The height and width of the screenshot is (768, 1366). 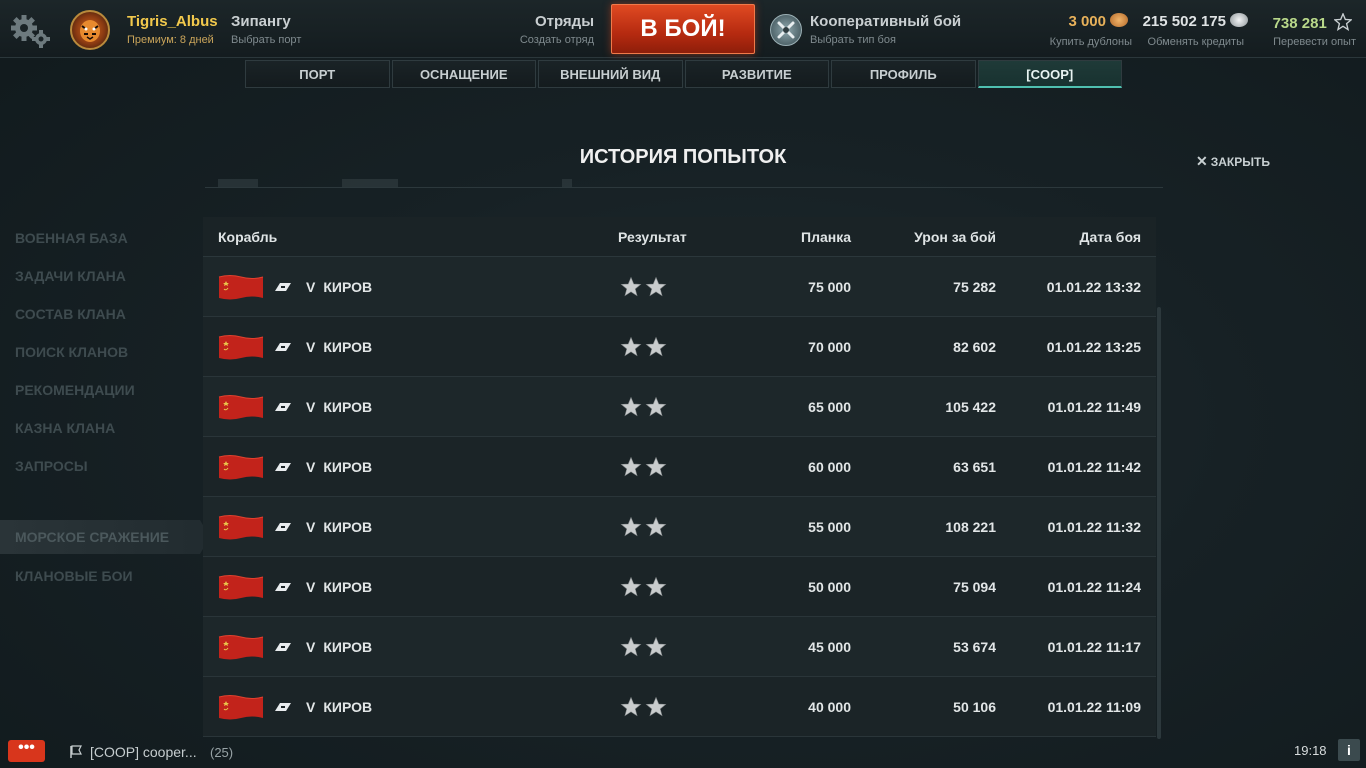 What do you see at coordinates (100, 435) in the screenshot?
I see `menu-clan-treasury: КАЗНА КЛАНА` at bounding box center [100, 435].